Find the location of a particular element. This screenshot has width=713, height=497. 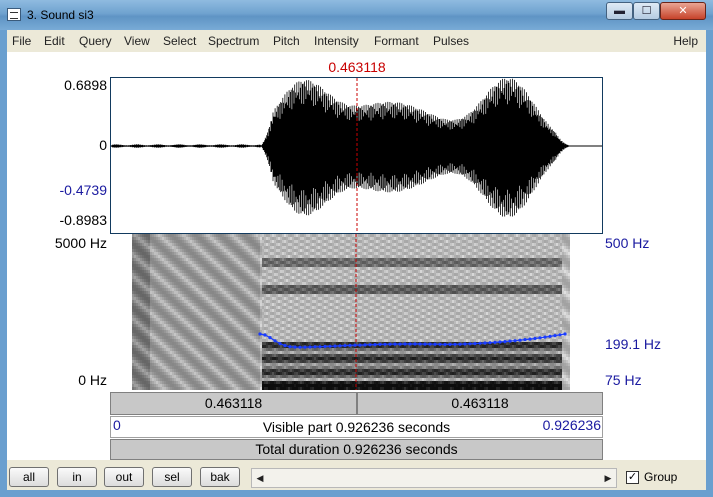

scroll-right-arrow-icon: ▶ is located at coordinates (608, 478).